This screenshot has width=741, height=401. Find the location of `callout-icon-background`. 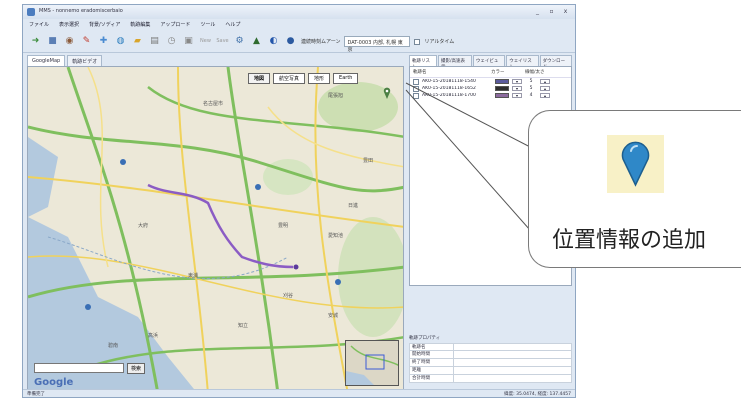

callout-icon-background is located at coordinates (635, 164).